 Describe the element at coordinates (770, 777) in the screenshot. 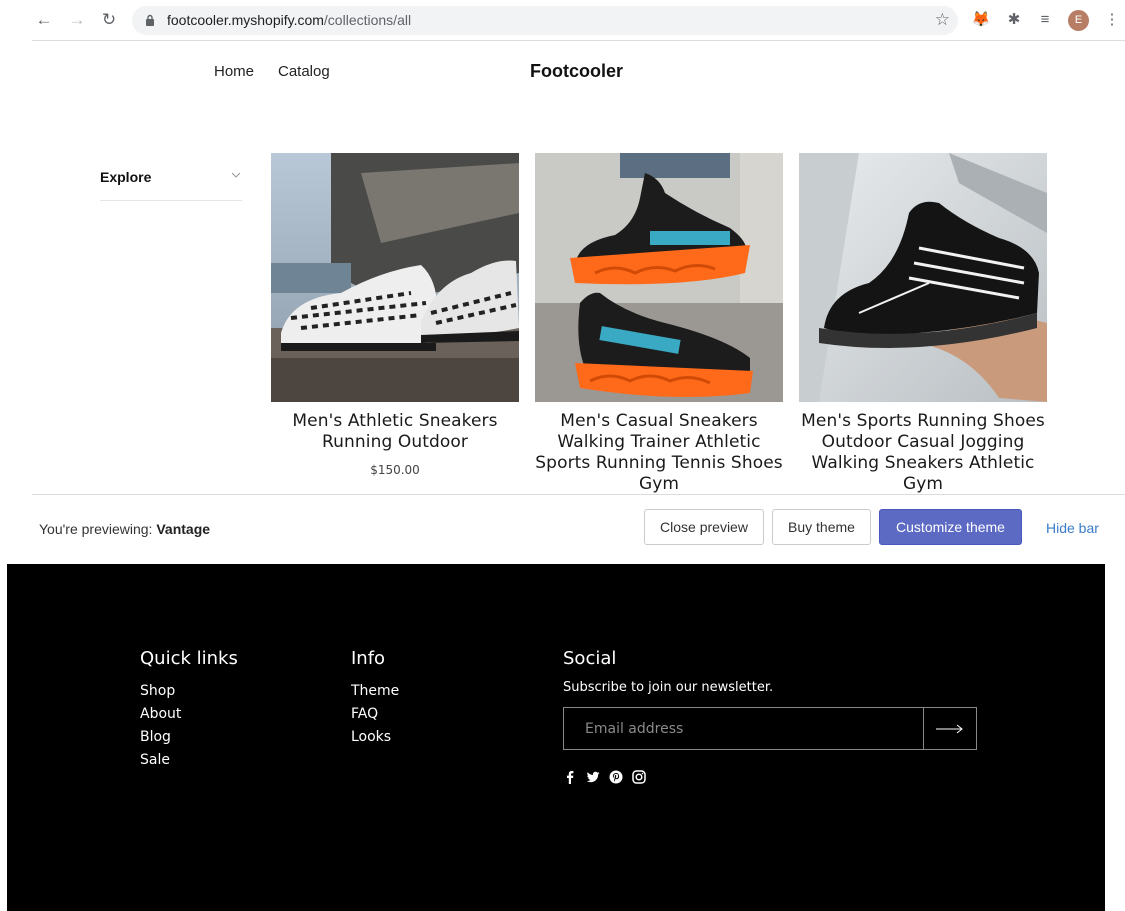

I see `social-icons` at that location.